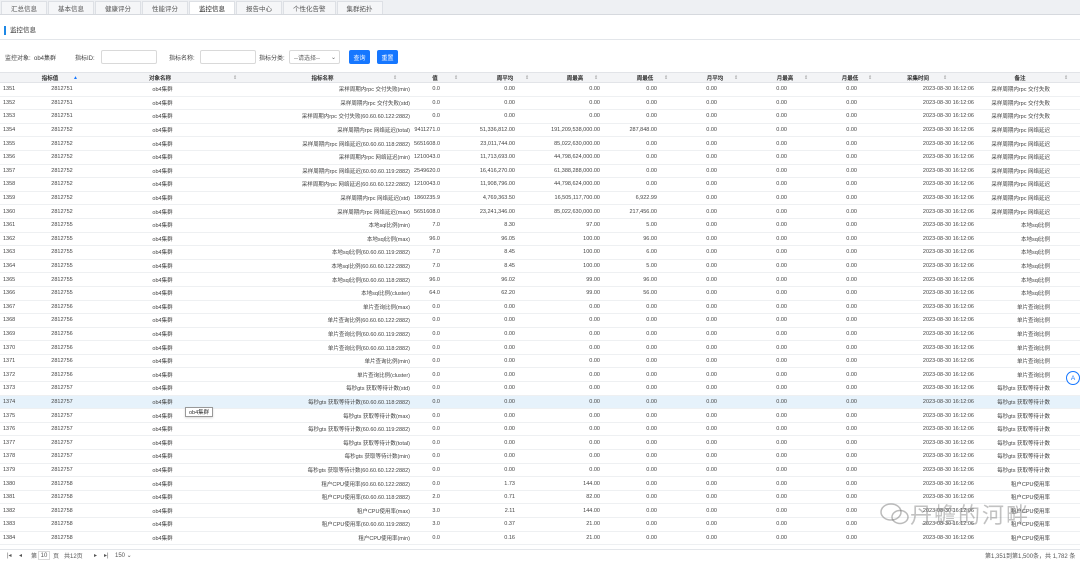 The width and height of the screenshot is (1080, 561). I want to click on page-input: 10, so click(44, 555).